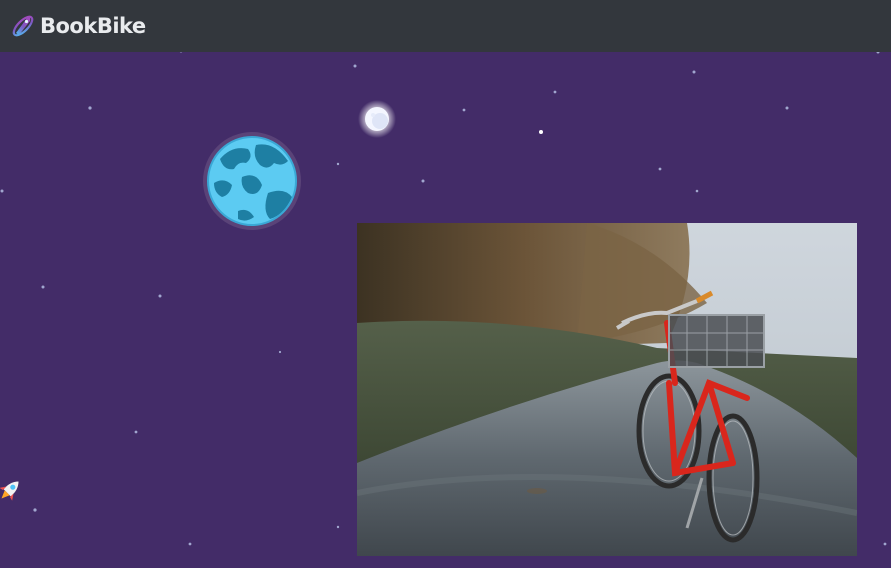 Image resolution: width=891 pixels, height=568 pixels. I want to click on rocket-icon, so click(9, 491).